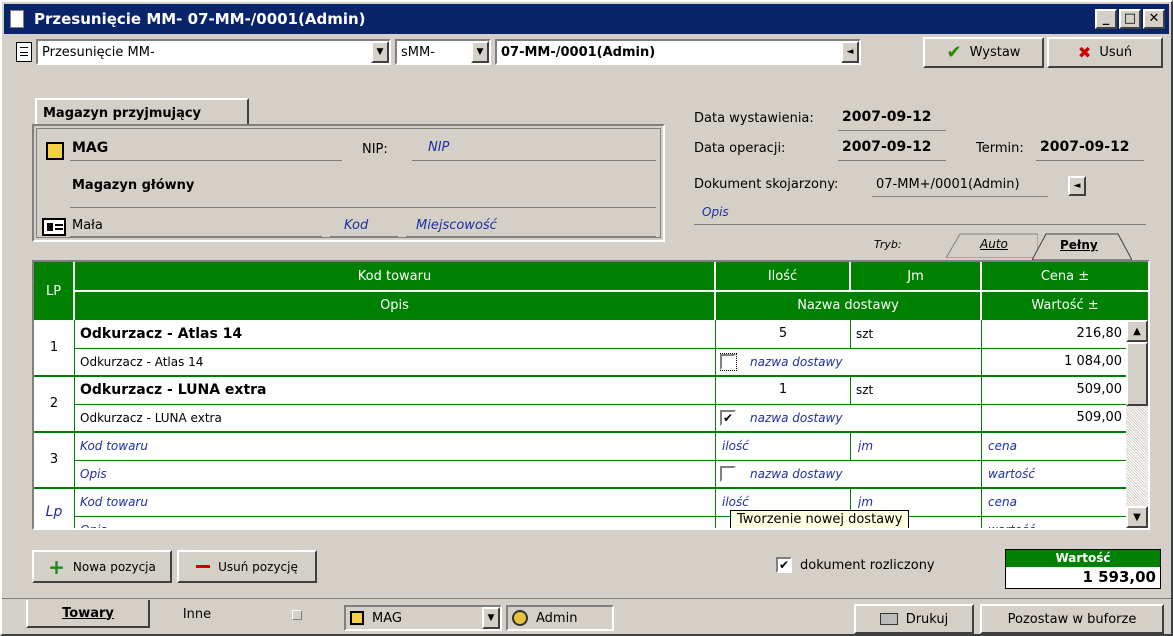 This screenshot has width=1173, height=636. Describe the element at coordinates (443, 52) in the screenshot. I see `series-select: sMM- ▼` at that location.